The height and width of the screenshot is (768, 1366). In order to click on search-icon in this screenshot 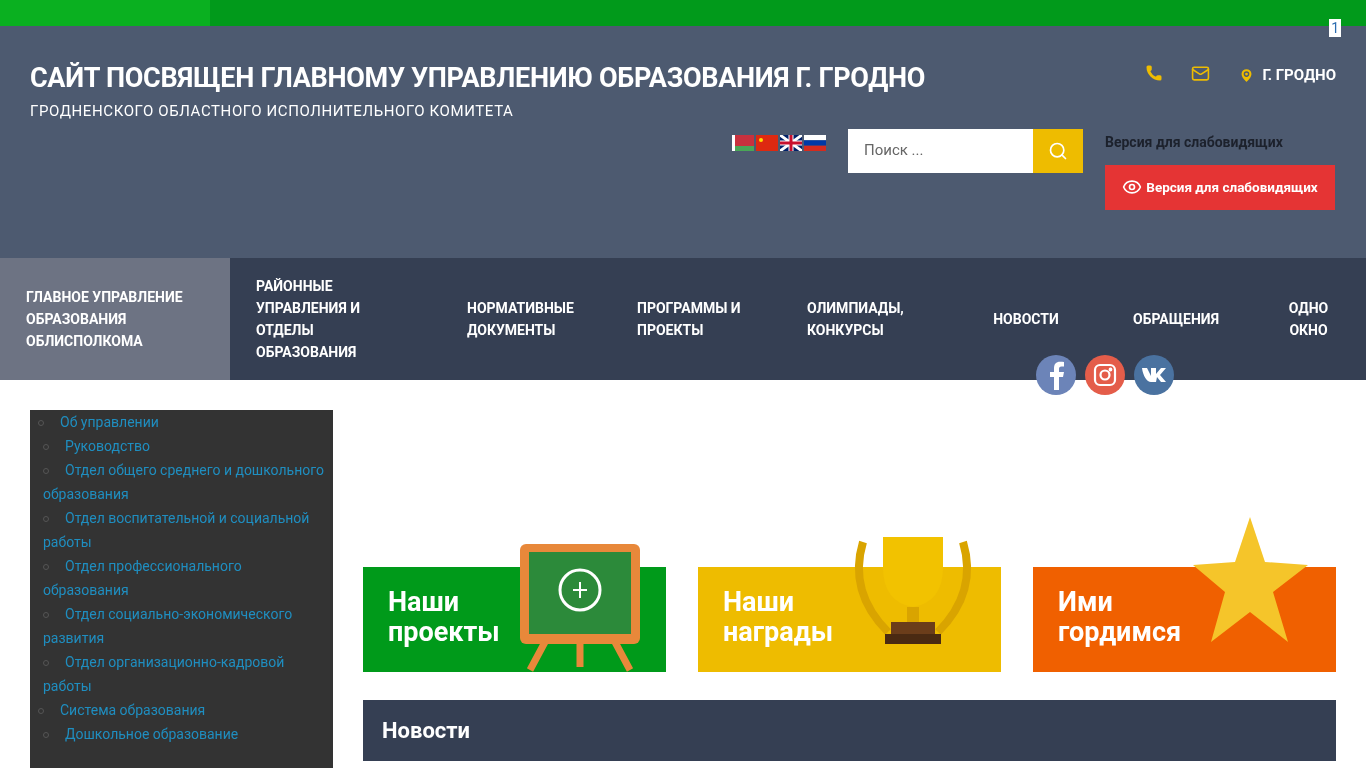, I will do `click(1058, 150)`.